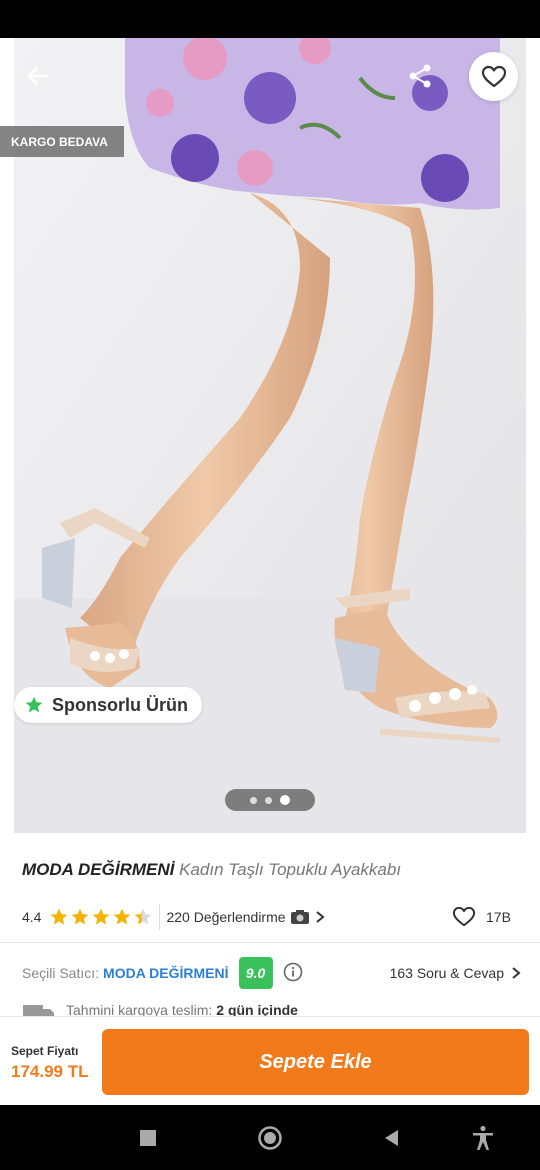  What do you see at coordinates (165, 973) in the screenshot?
I see `seller-name-link: MODA DEĞİRMENİ` at bounding box center [165, 973].